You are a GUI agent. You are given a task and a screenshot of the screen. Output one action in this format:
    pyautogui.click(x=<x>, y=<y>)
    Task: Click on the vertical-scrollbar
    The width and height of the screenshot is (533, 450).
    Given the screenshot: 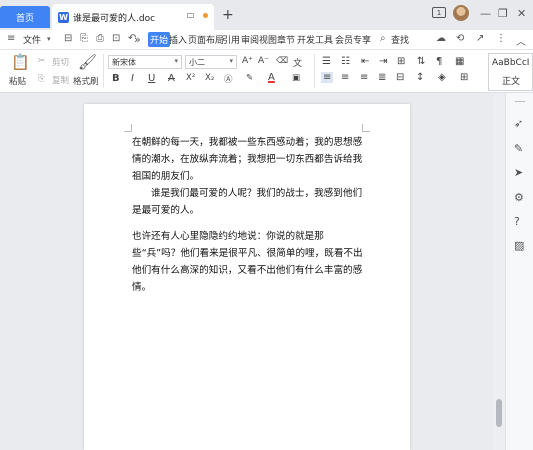 What is the action you would take?
    pyautogui.click(x=499, y=271)
    